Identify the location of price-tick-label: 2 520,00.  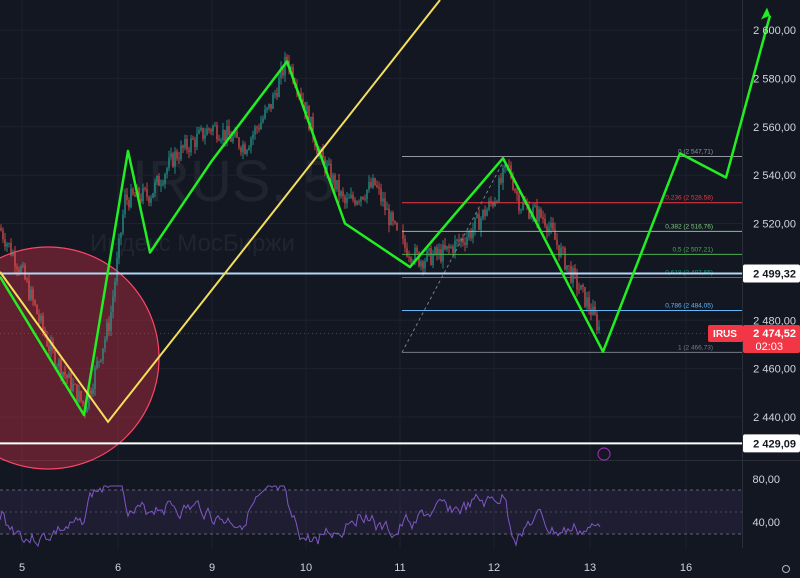
(774, 225).